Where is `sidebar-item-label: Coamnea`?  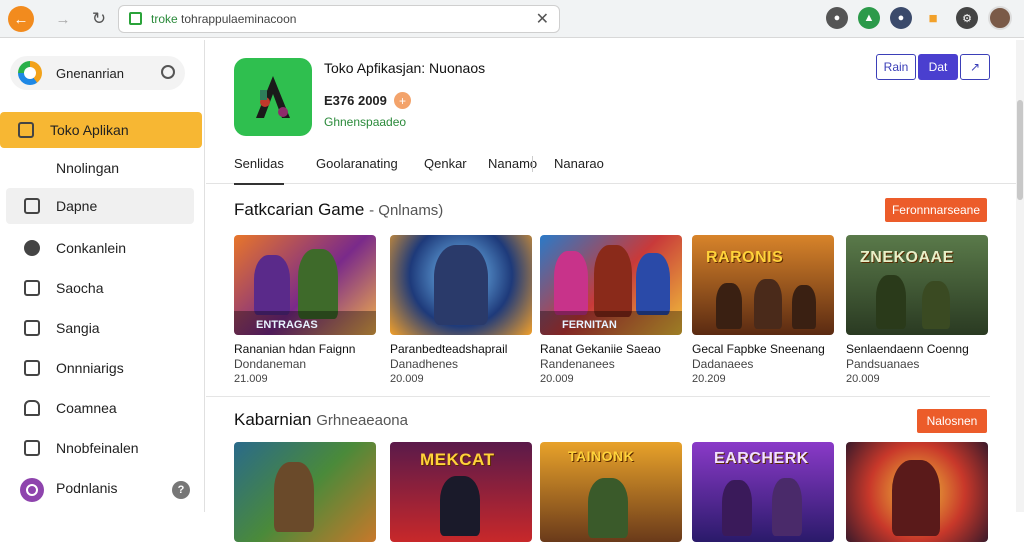
sidebar-item-label: Coamnea is located at coordinates (86, 408).